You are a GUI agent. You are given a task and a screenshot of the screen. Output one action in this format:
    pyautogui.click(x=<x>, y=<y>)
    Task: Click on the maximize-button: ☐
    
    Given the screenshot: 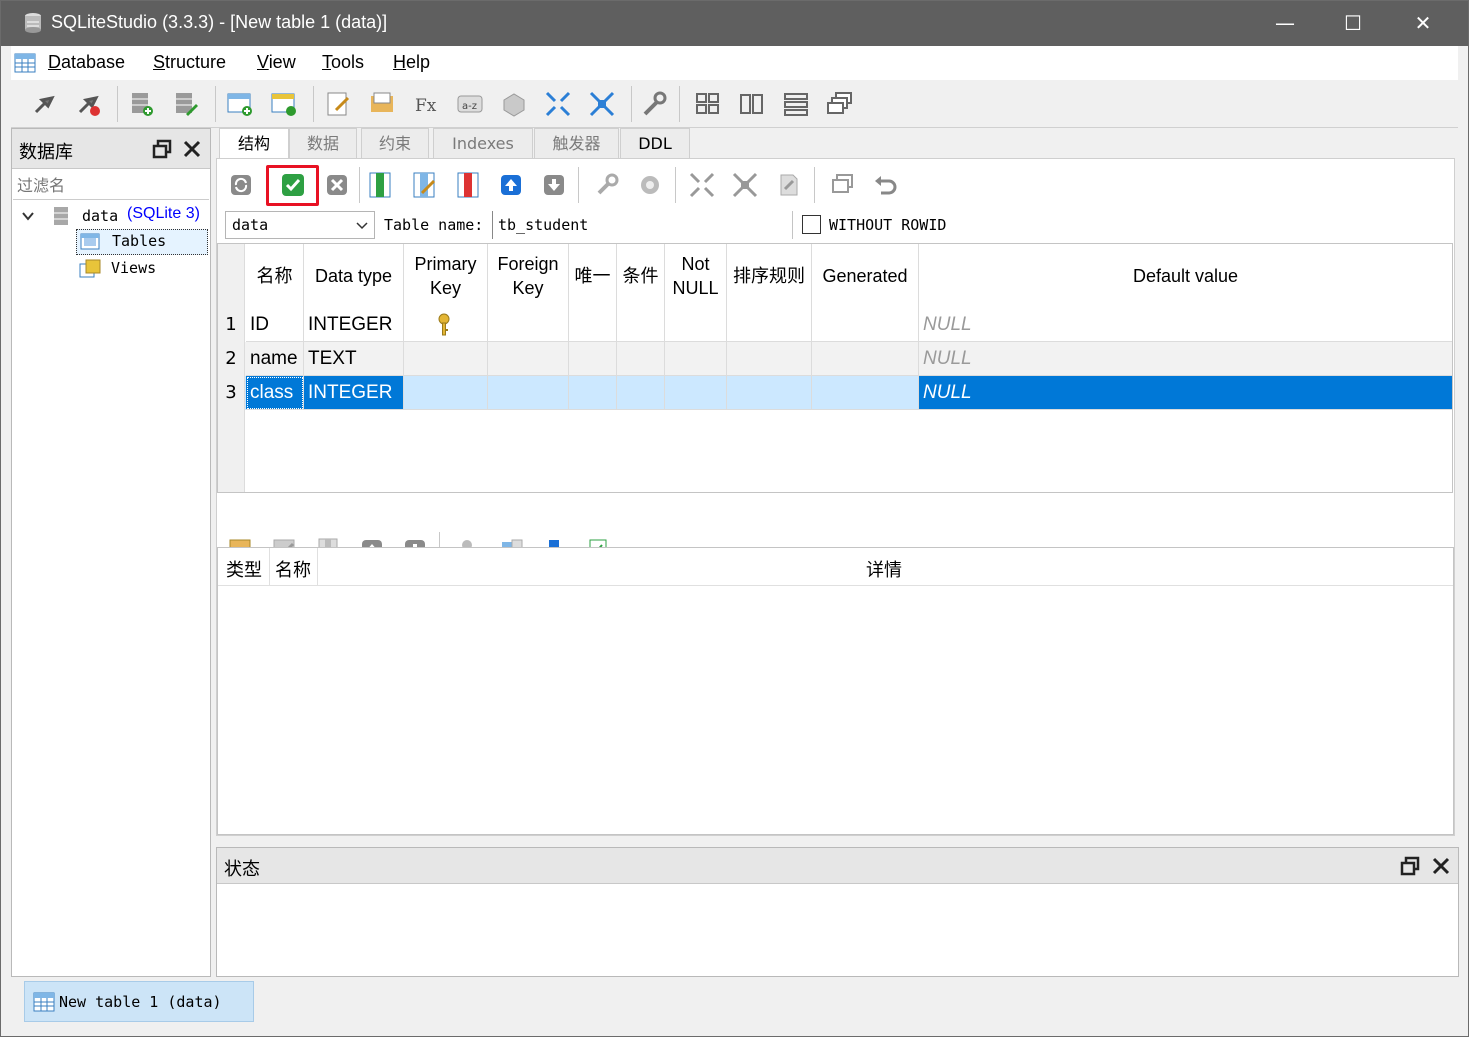 What is the action you would take?
    pyautogui.click(x=1353, y=23)
    